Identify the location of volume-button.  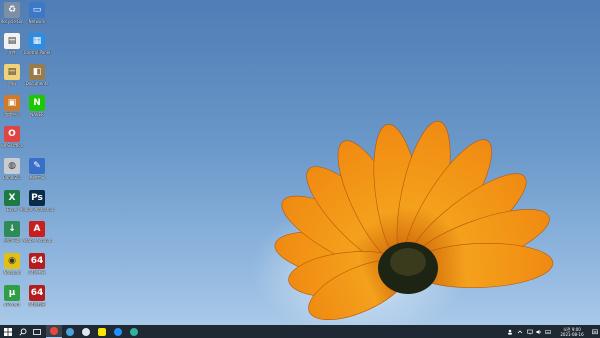
(539, 331).